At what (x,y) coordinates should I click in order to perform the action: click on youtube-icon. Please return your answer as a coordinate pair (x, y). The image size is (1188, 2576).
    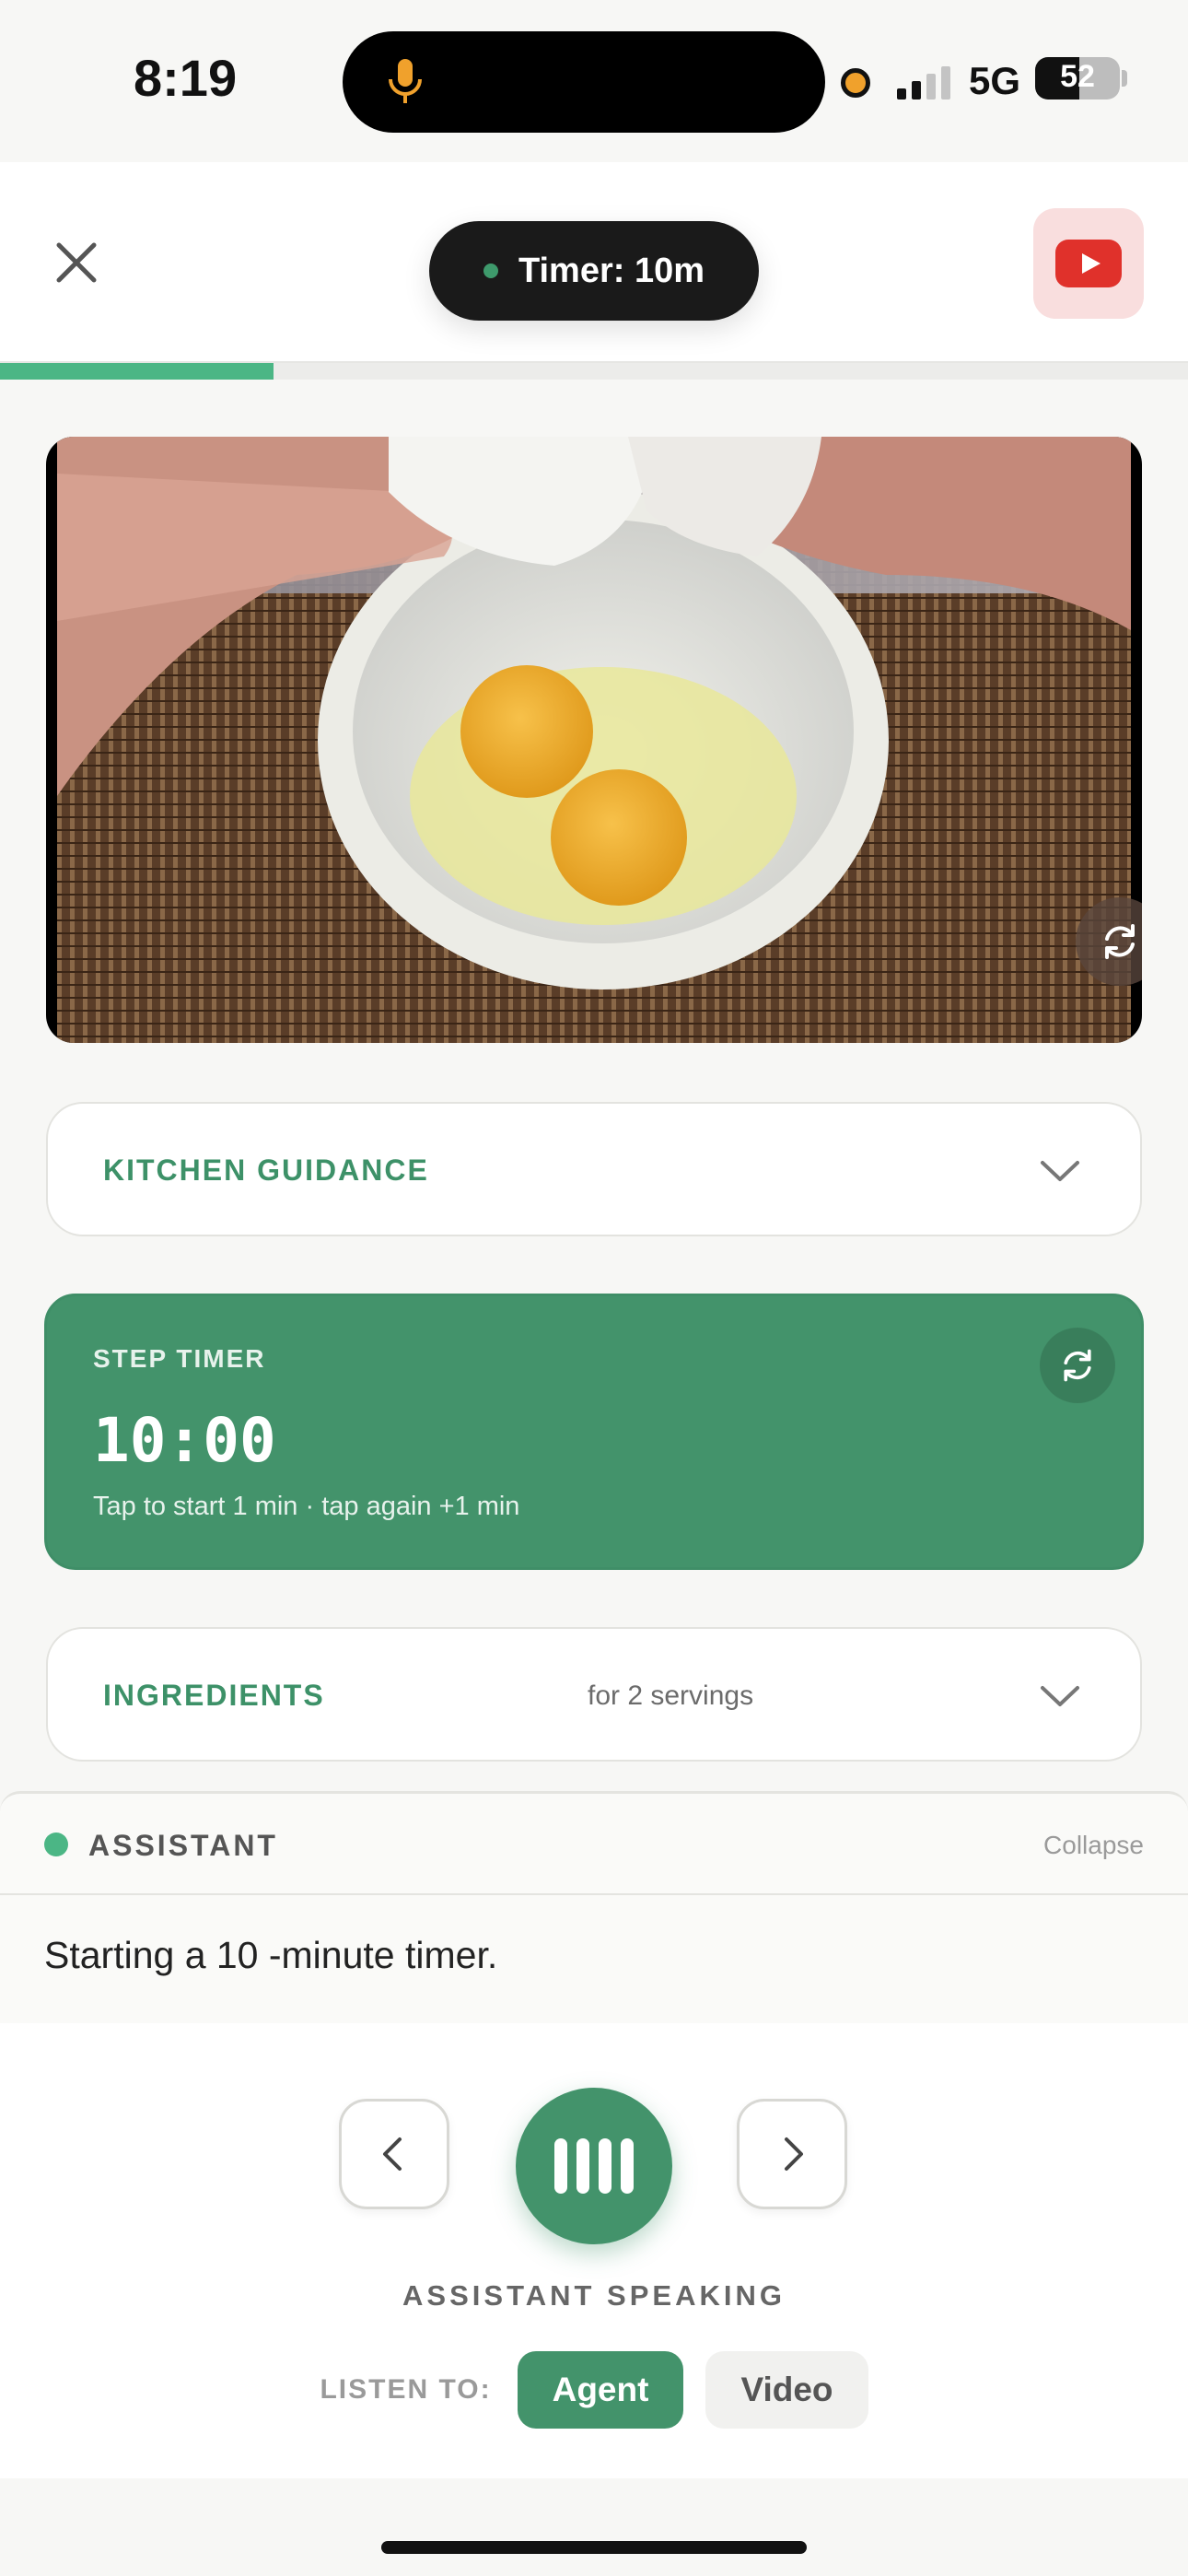
    Looking at the image, I should click on (1088, 263).